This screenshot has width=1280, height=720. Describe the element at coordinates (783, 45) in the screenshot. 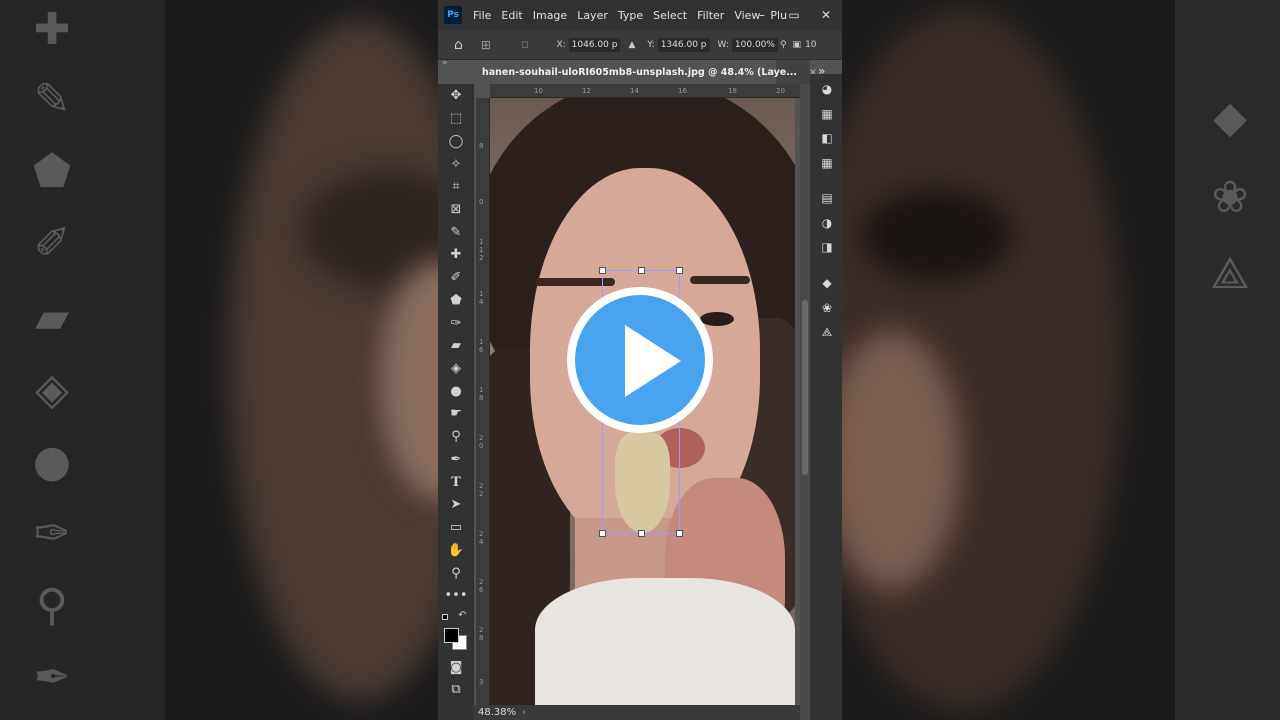

I see `link-icon: ⚲` at that location.